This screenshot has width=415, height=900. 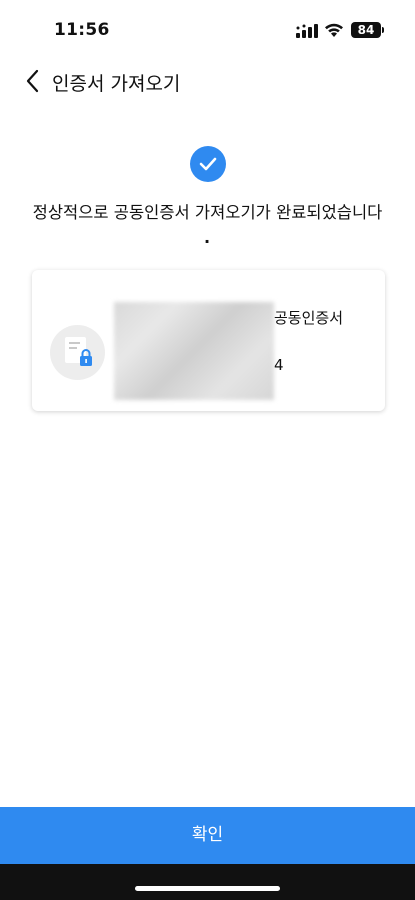 I want to click on status-time: 11:56, so click(x=82, y=30).